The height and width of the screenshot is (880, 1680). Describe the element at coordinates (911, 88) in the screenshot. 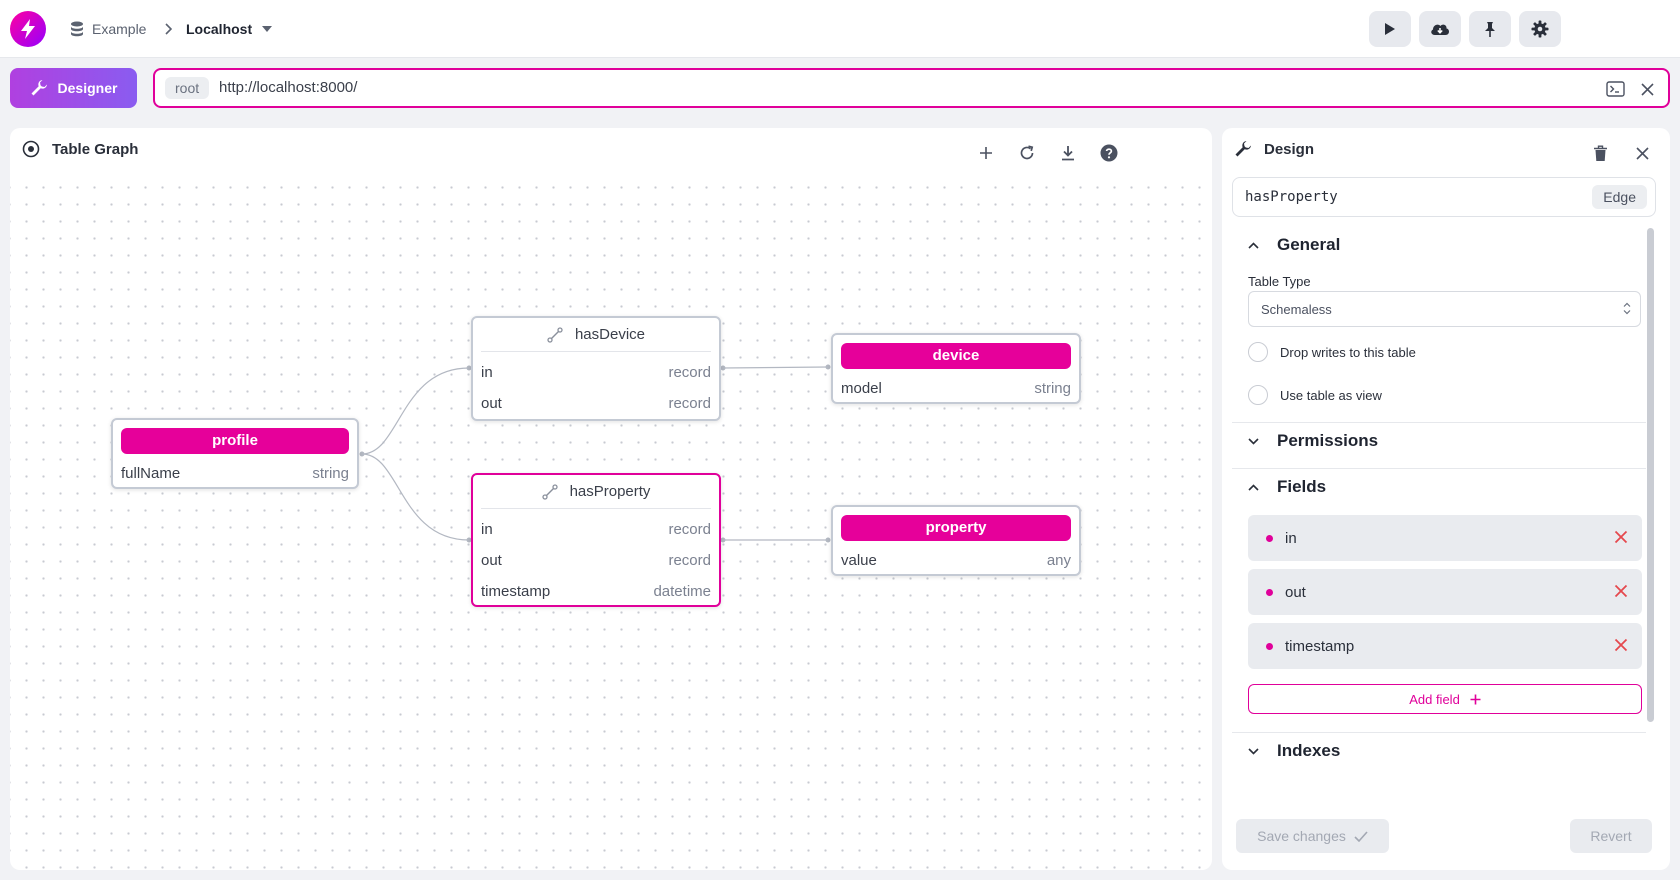

I see `connection-url-bar: root http://localhost:8000/` at that location.